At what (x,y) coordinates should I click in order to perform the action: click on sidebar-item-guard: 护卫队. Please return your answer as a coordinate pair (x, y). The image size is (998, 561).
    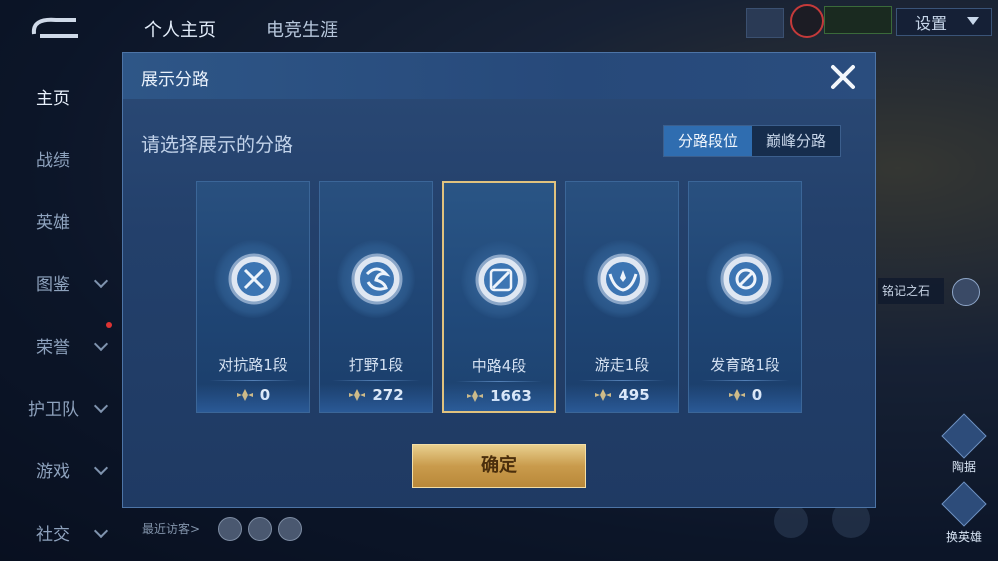
    Looking at the image, I should click on (53, 407).